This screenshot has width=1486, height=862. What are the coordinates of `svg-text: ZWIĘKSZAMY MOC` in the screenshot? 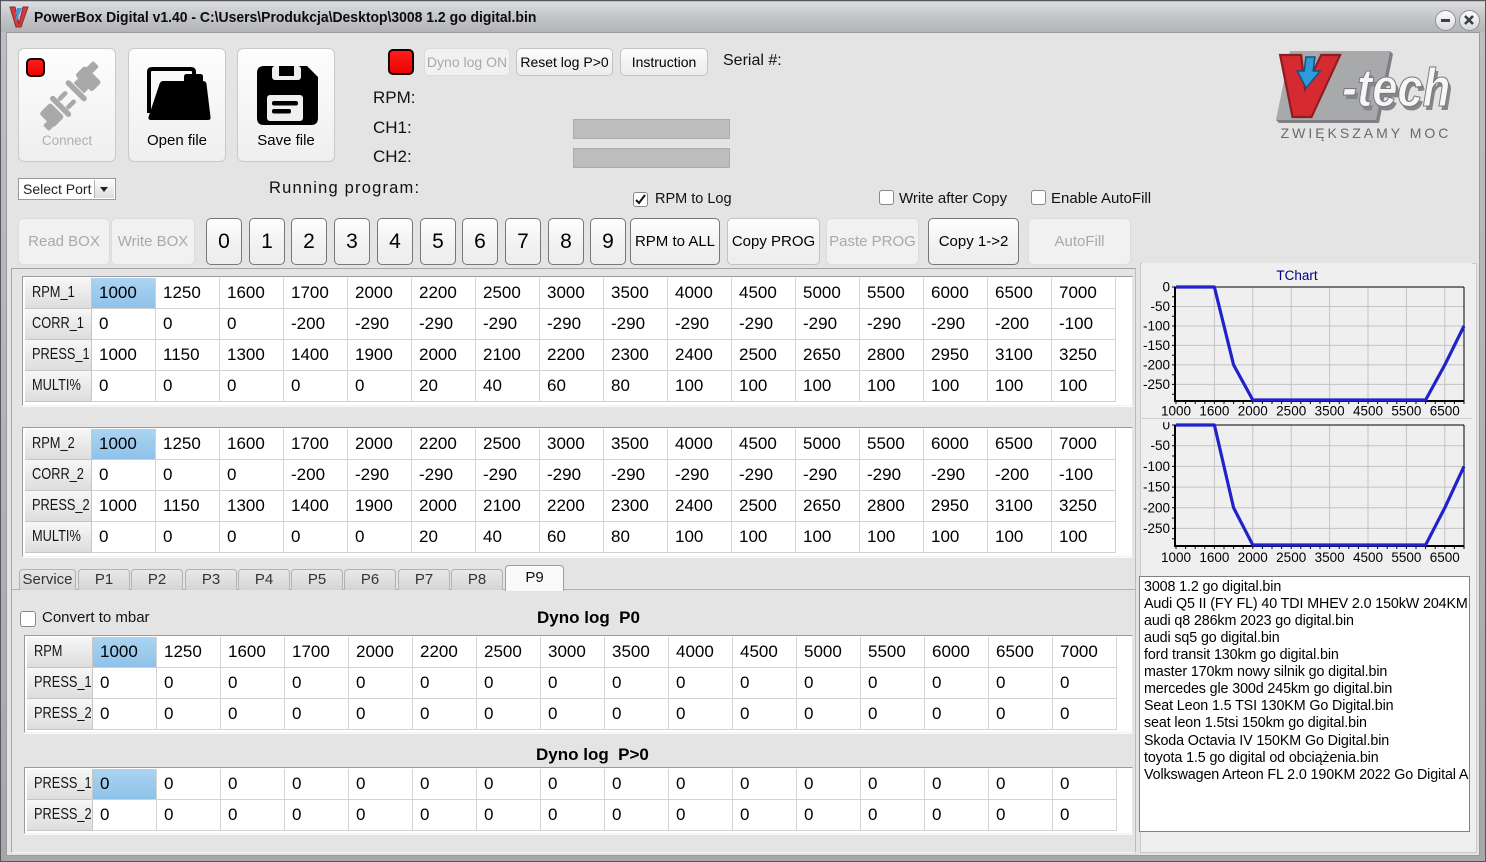 It's located at (1366, 133).